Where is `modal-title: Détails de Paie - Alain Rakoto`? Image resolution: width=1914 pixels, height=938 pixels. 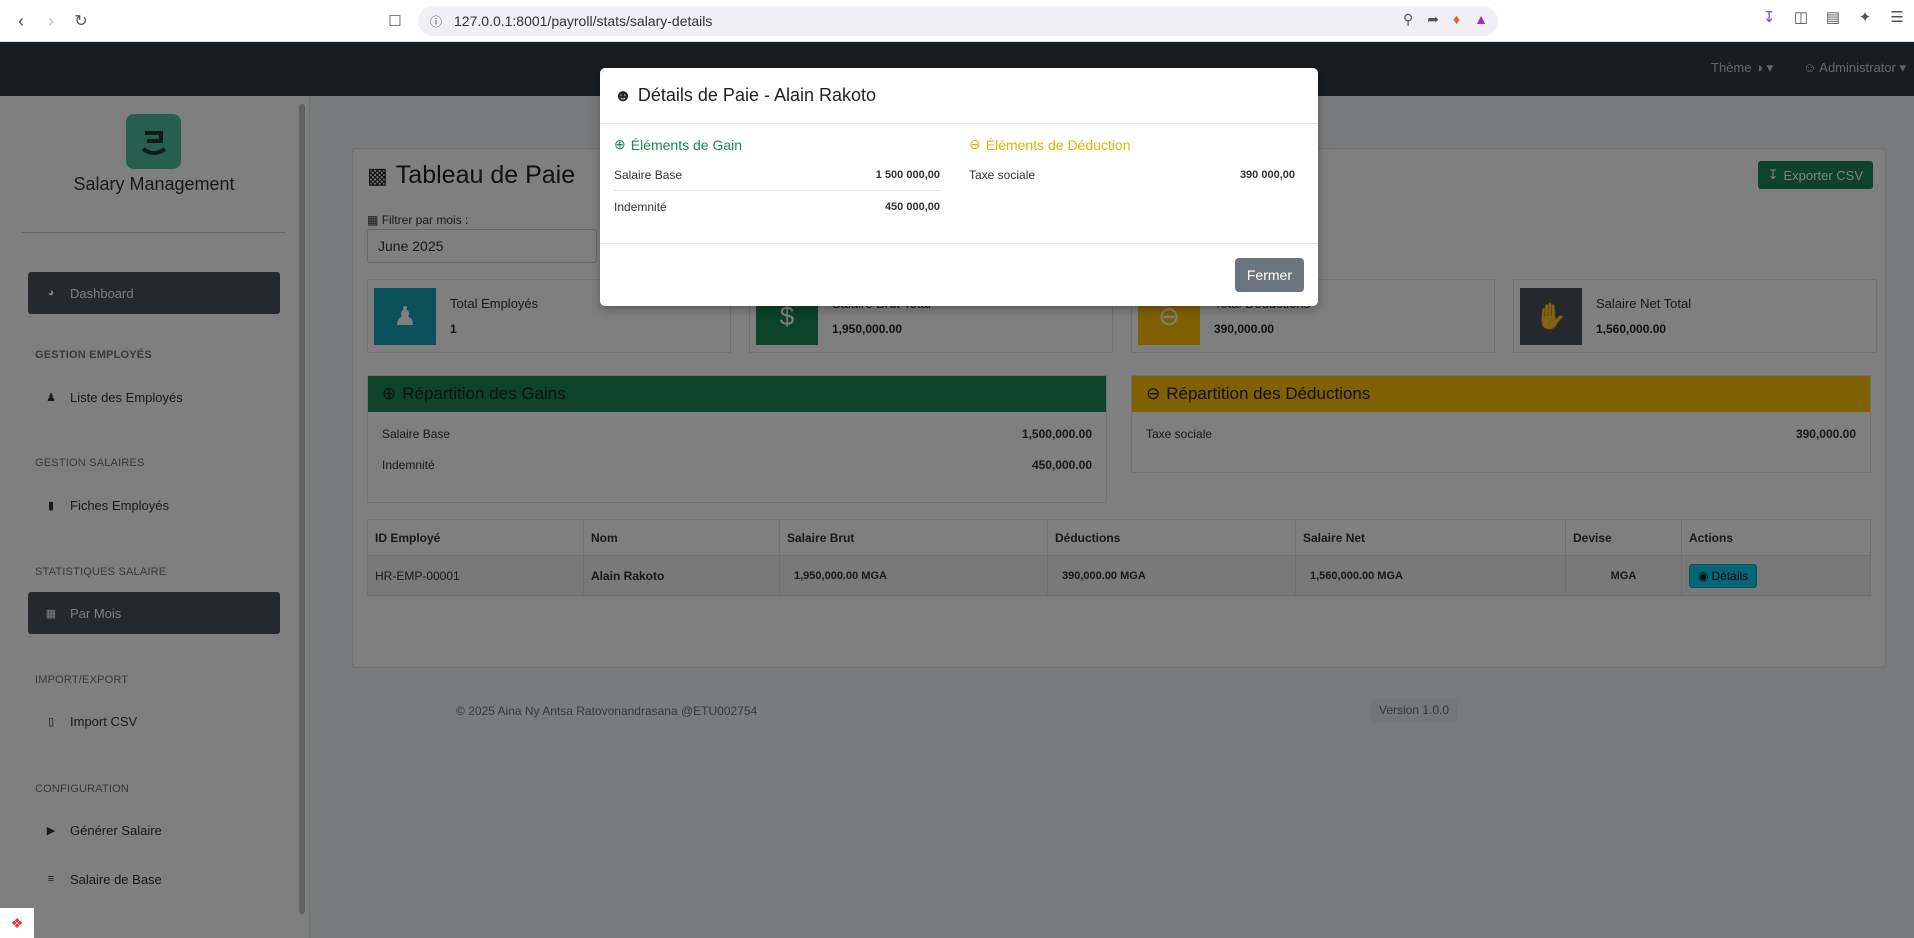 modal-title: Détails de Paie - Alain Rakoto is located at coordinates (757, 95).